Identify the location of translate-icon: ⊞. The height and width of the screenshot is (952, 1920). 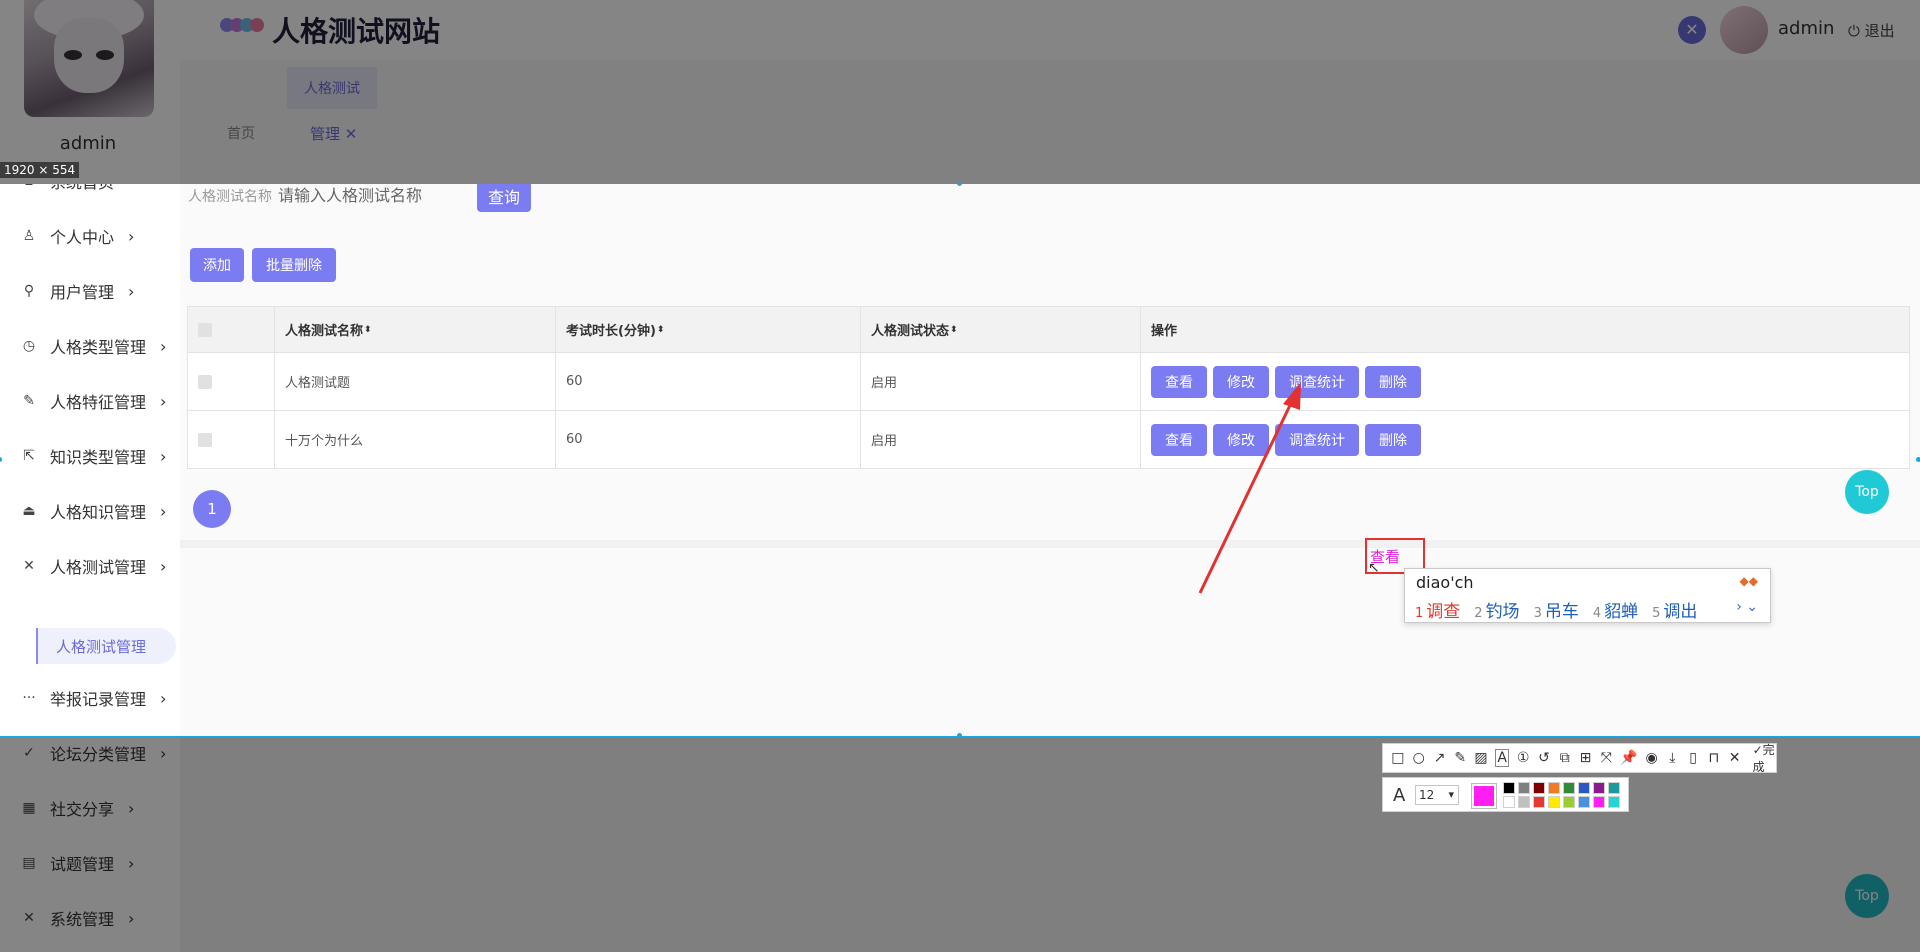
(1586, 758).